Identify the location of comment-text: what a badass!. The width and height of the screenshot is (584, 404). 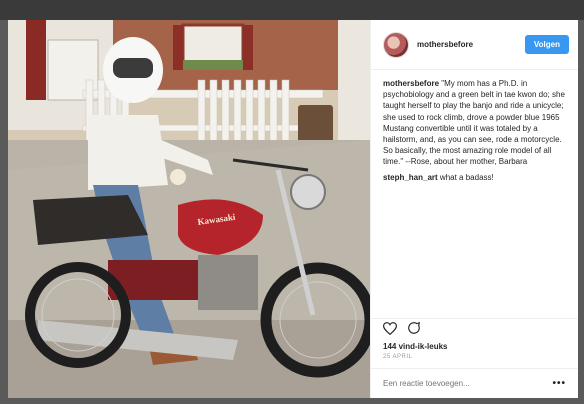
(466, 177).